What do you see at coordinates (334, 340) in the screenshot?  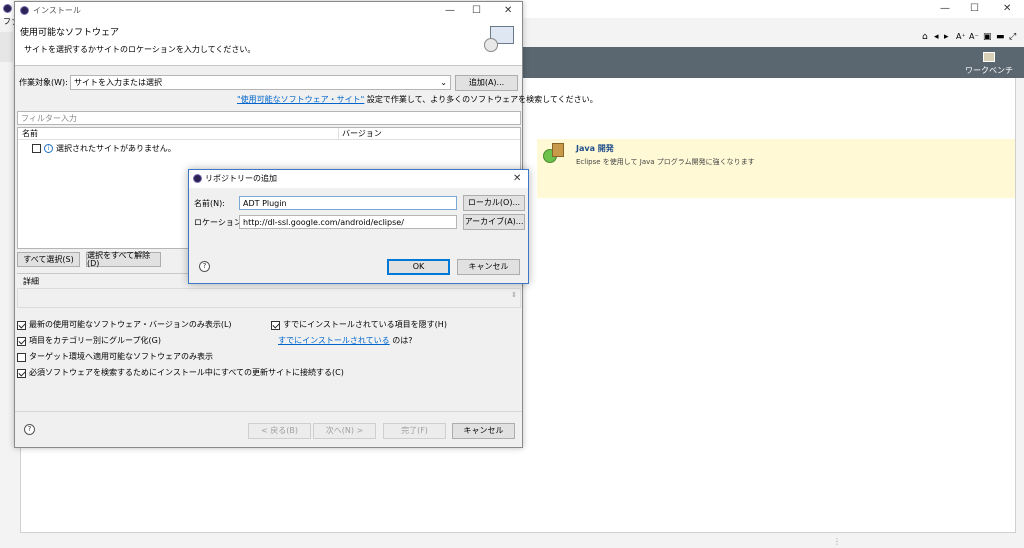 I see `already-installed-link: すでにインストールされている` at bounding box center [334, 340].